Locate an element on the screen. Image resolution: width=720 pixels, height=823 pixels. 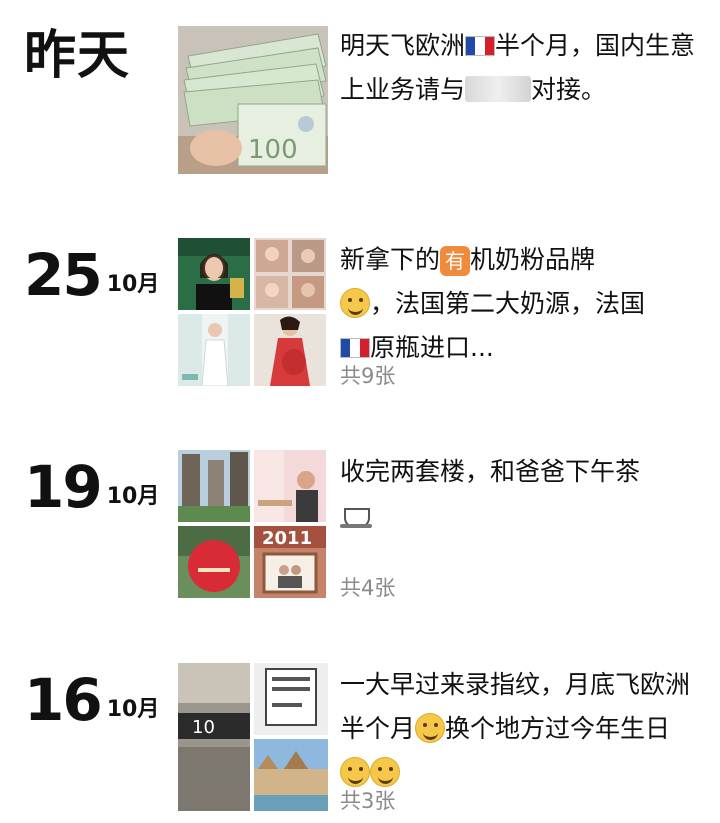
date-yesterday: 昨天 is located at coordinates (77, 56).